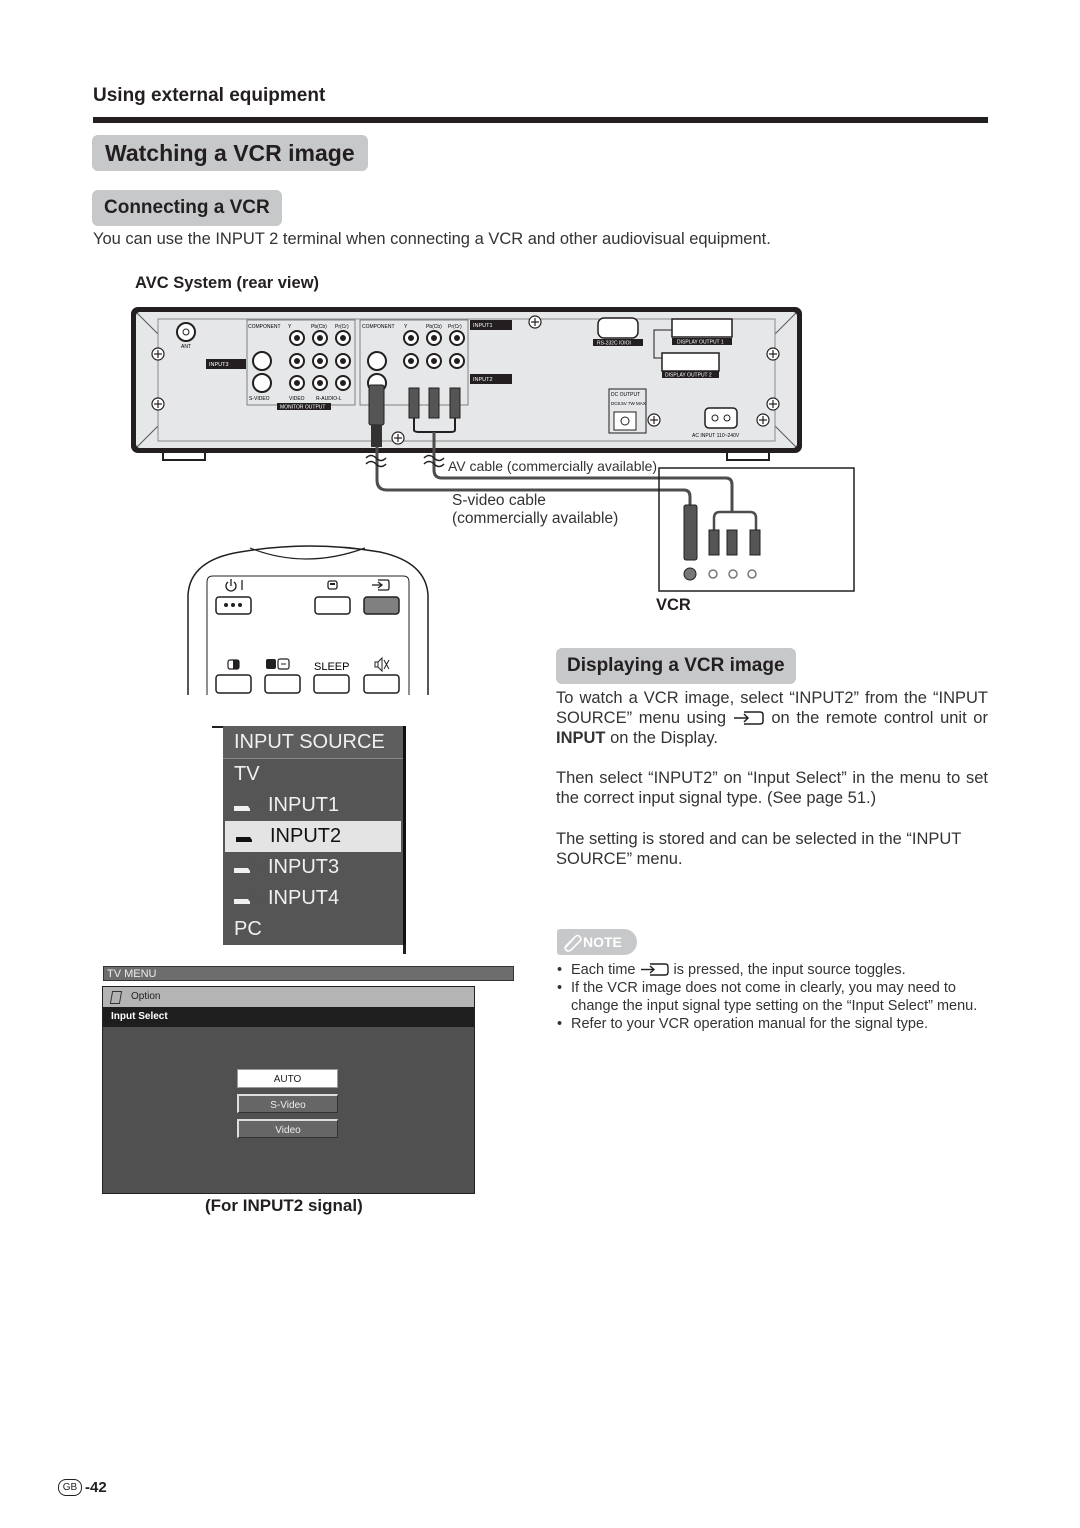 This screenshot has height=1528, width=1080. Describe the element at coordinates (597, 942) in the screenshot. I see `note-badge: NOTE` at that location.